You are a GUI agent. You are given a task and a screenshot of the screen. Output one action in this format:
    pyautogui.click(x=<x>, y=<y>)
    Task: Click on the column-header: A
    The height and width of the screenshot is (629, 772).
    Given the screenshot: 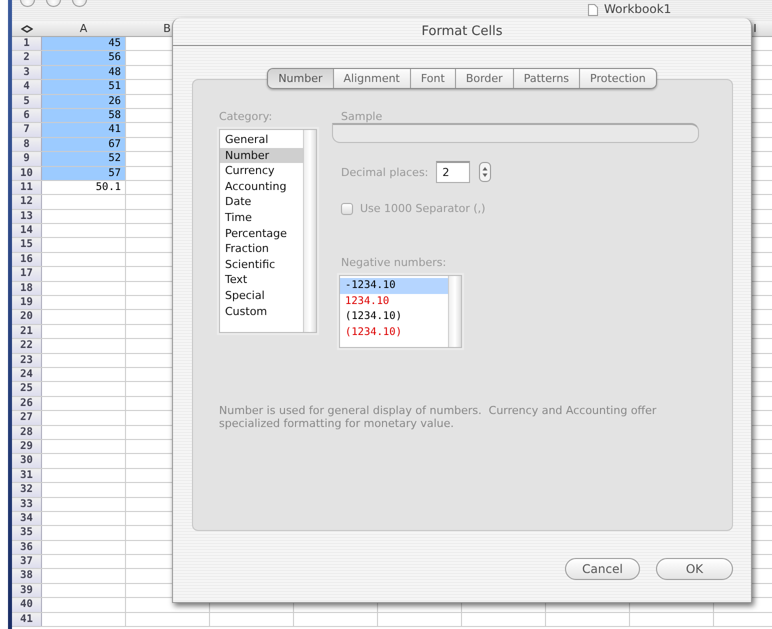 What is the action you would take?
    pyautogui.click(x=83, y=29)
    